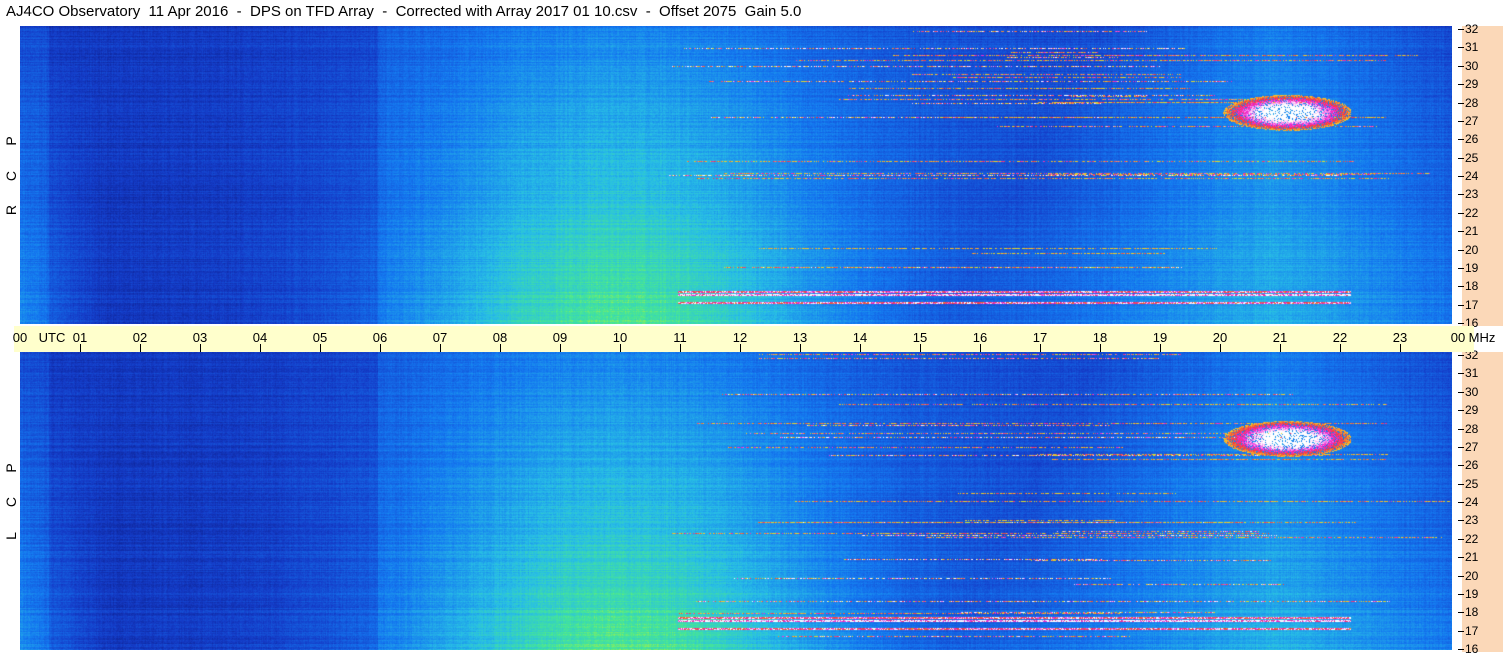  I want to click on time-label-start: 00, so click(20, 337).